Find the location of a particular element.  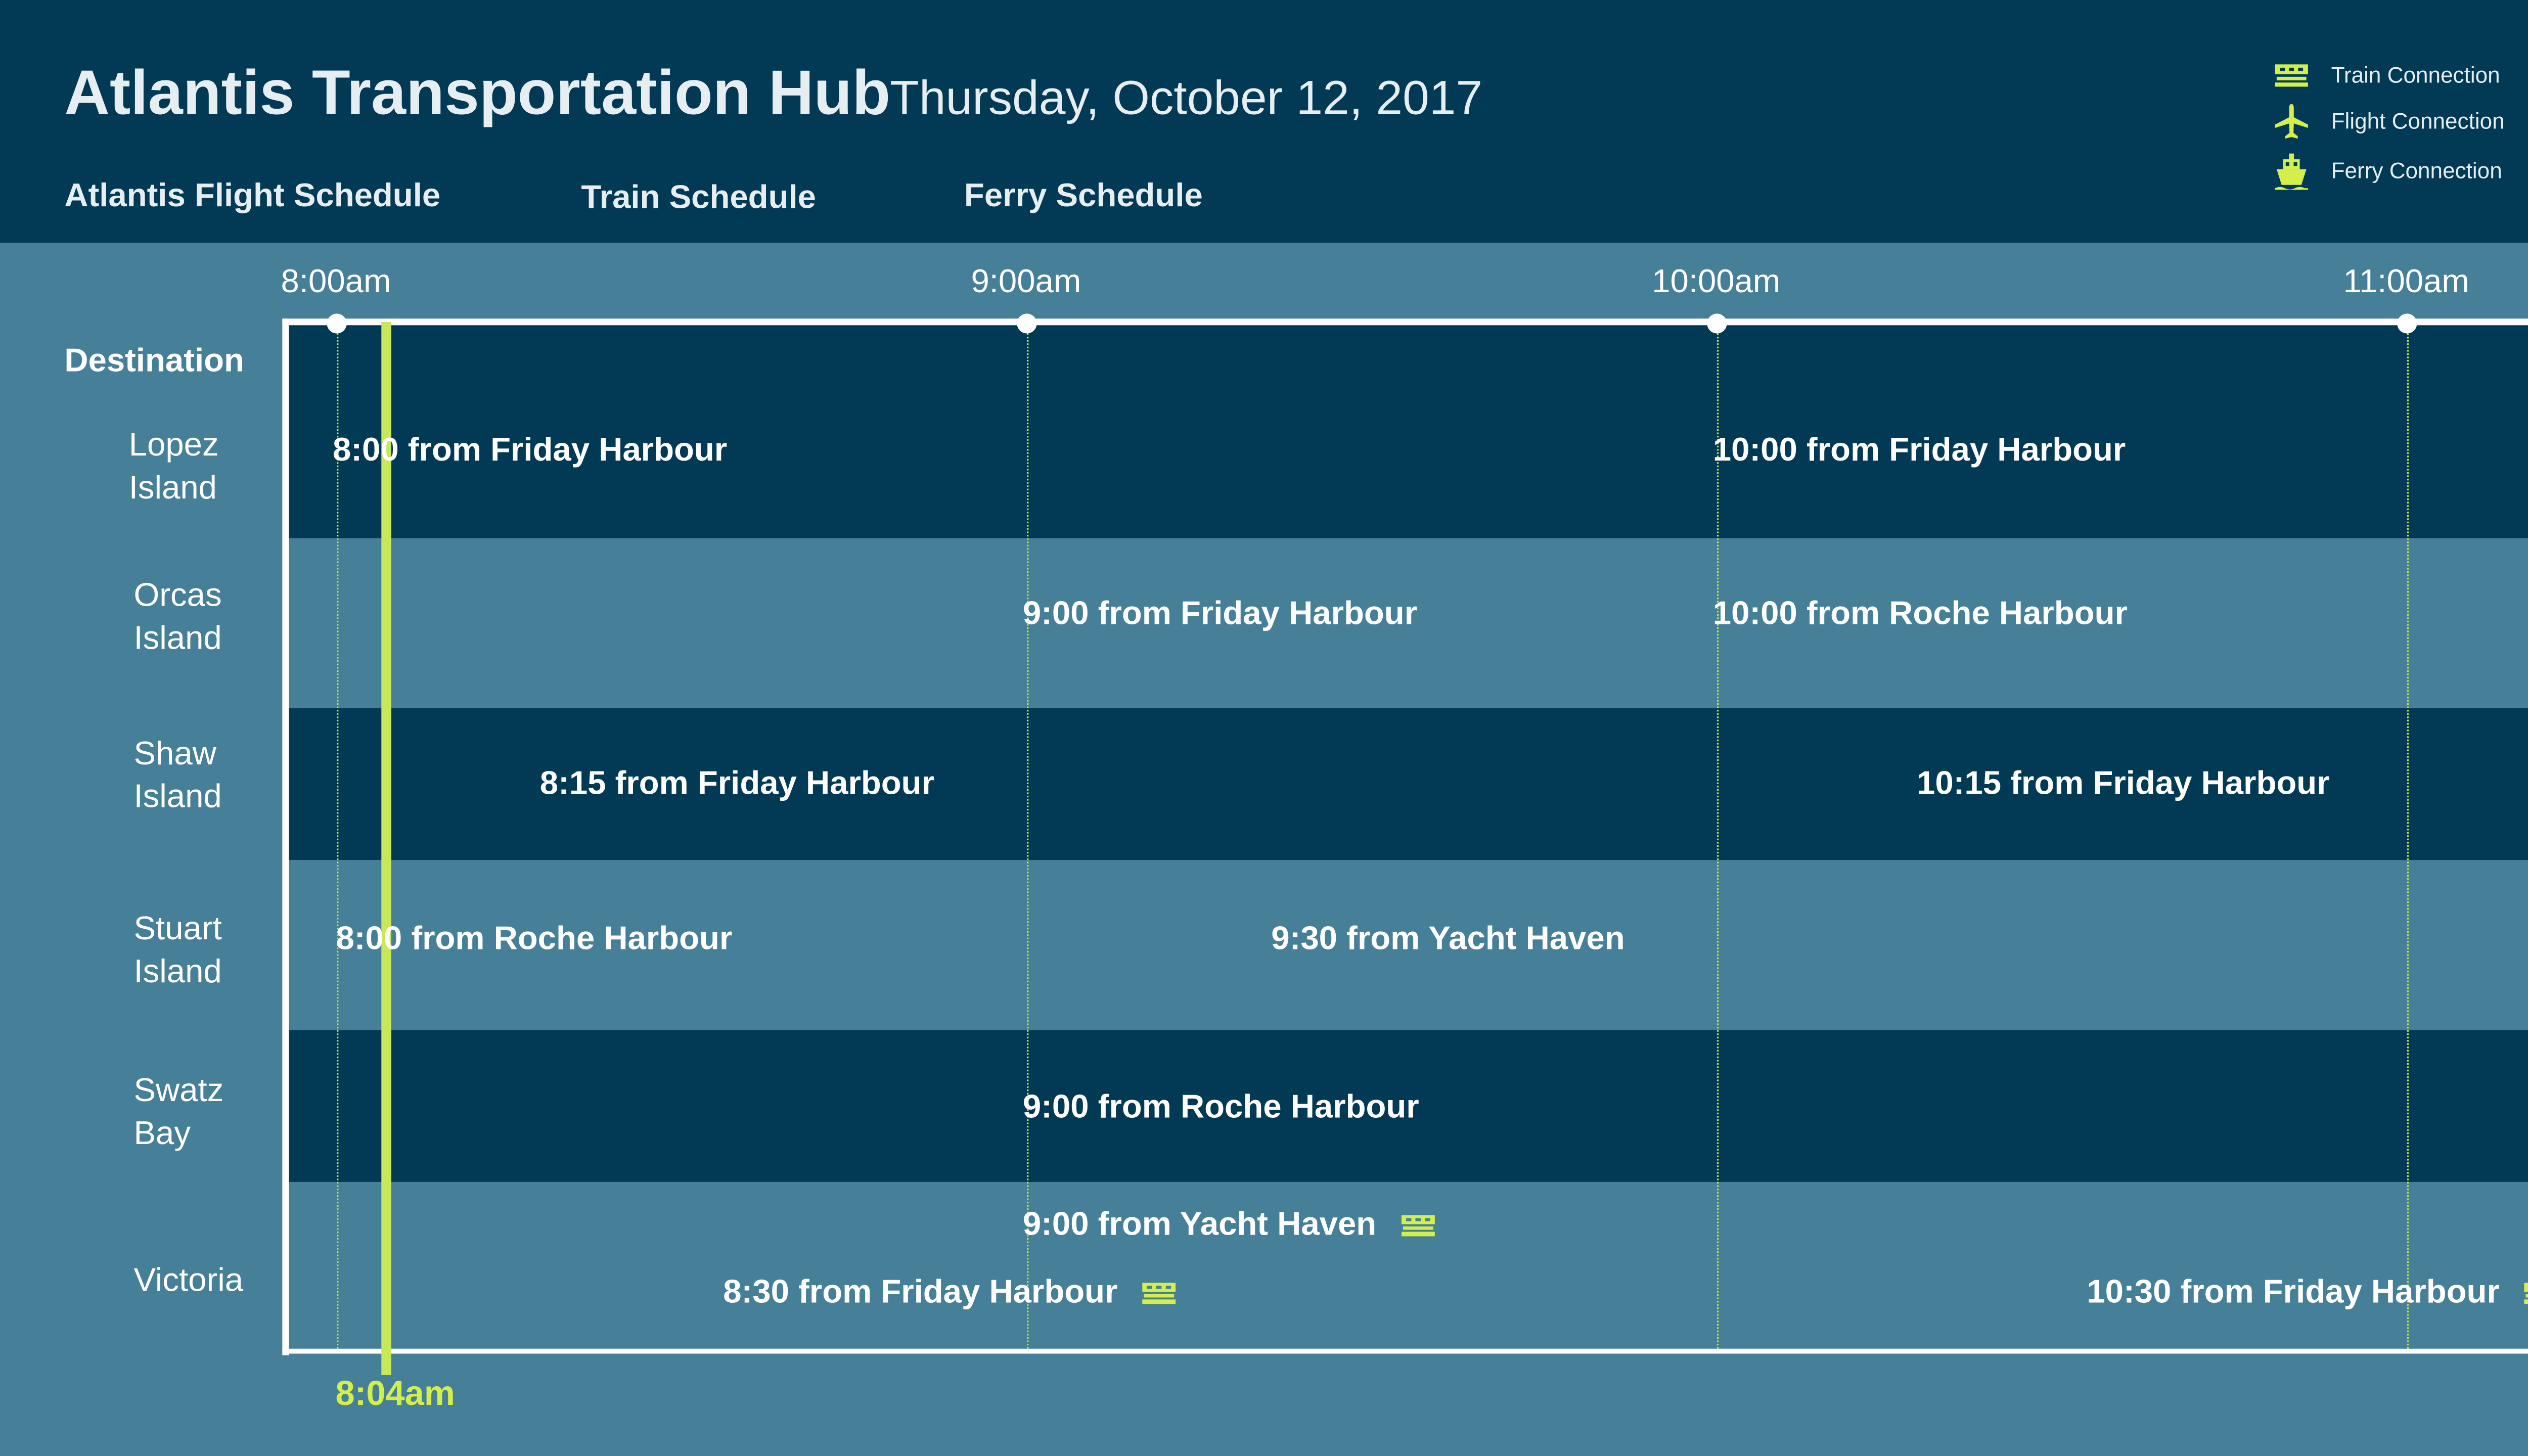

destination-row is located at coordinates (1409, 431).